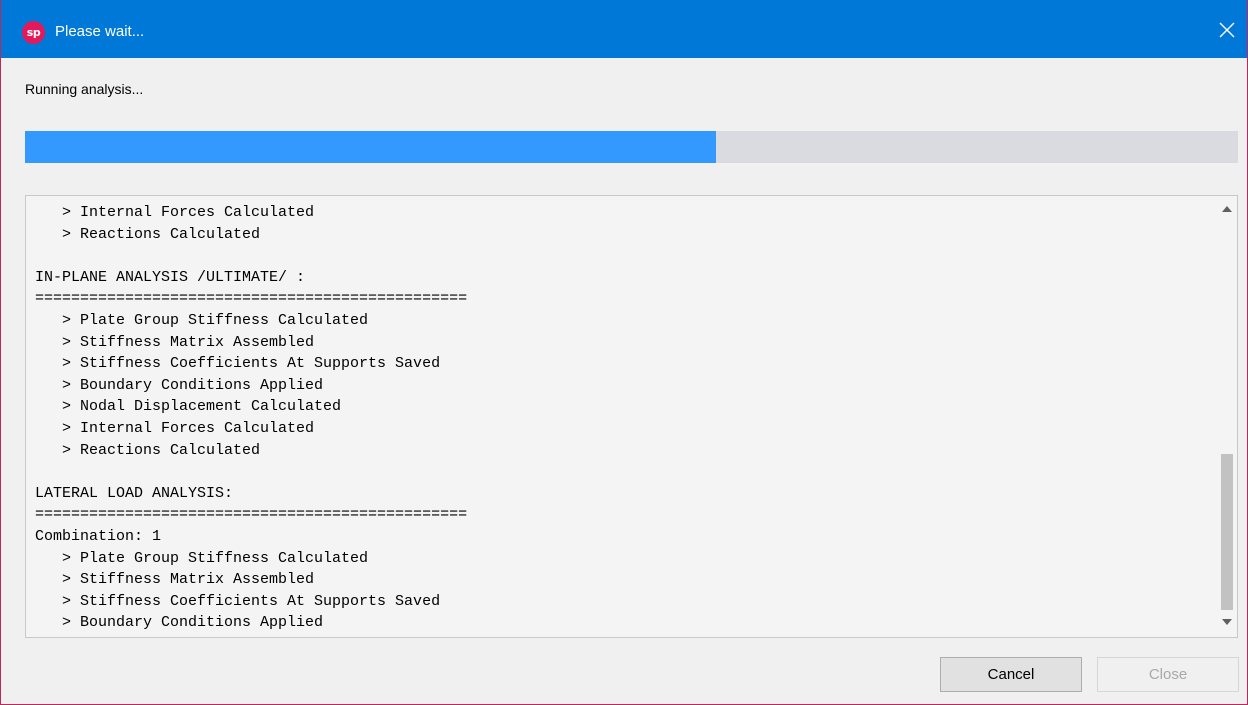 This screenshot has height=705, width=1248. What do you see at coordinates (1227, 209) in the screenshot?
I see `scroll-up-arrow-icon` at bounding box center [1227, 209].